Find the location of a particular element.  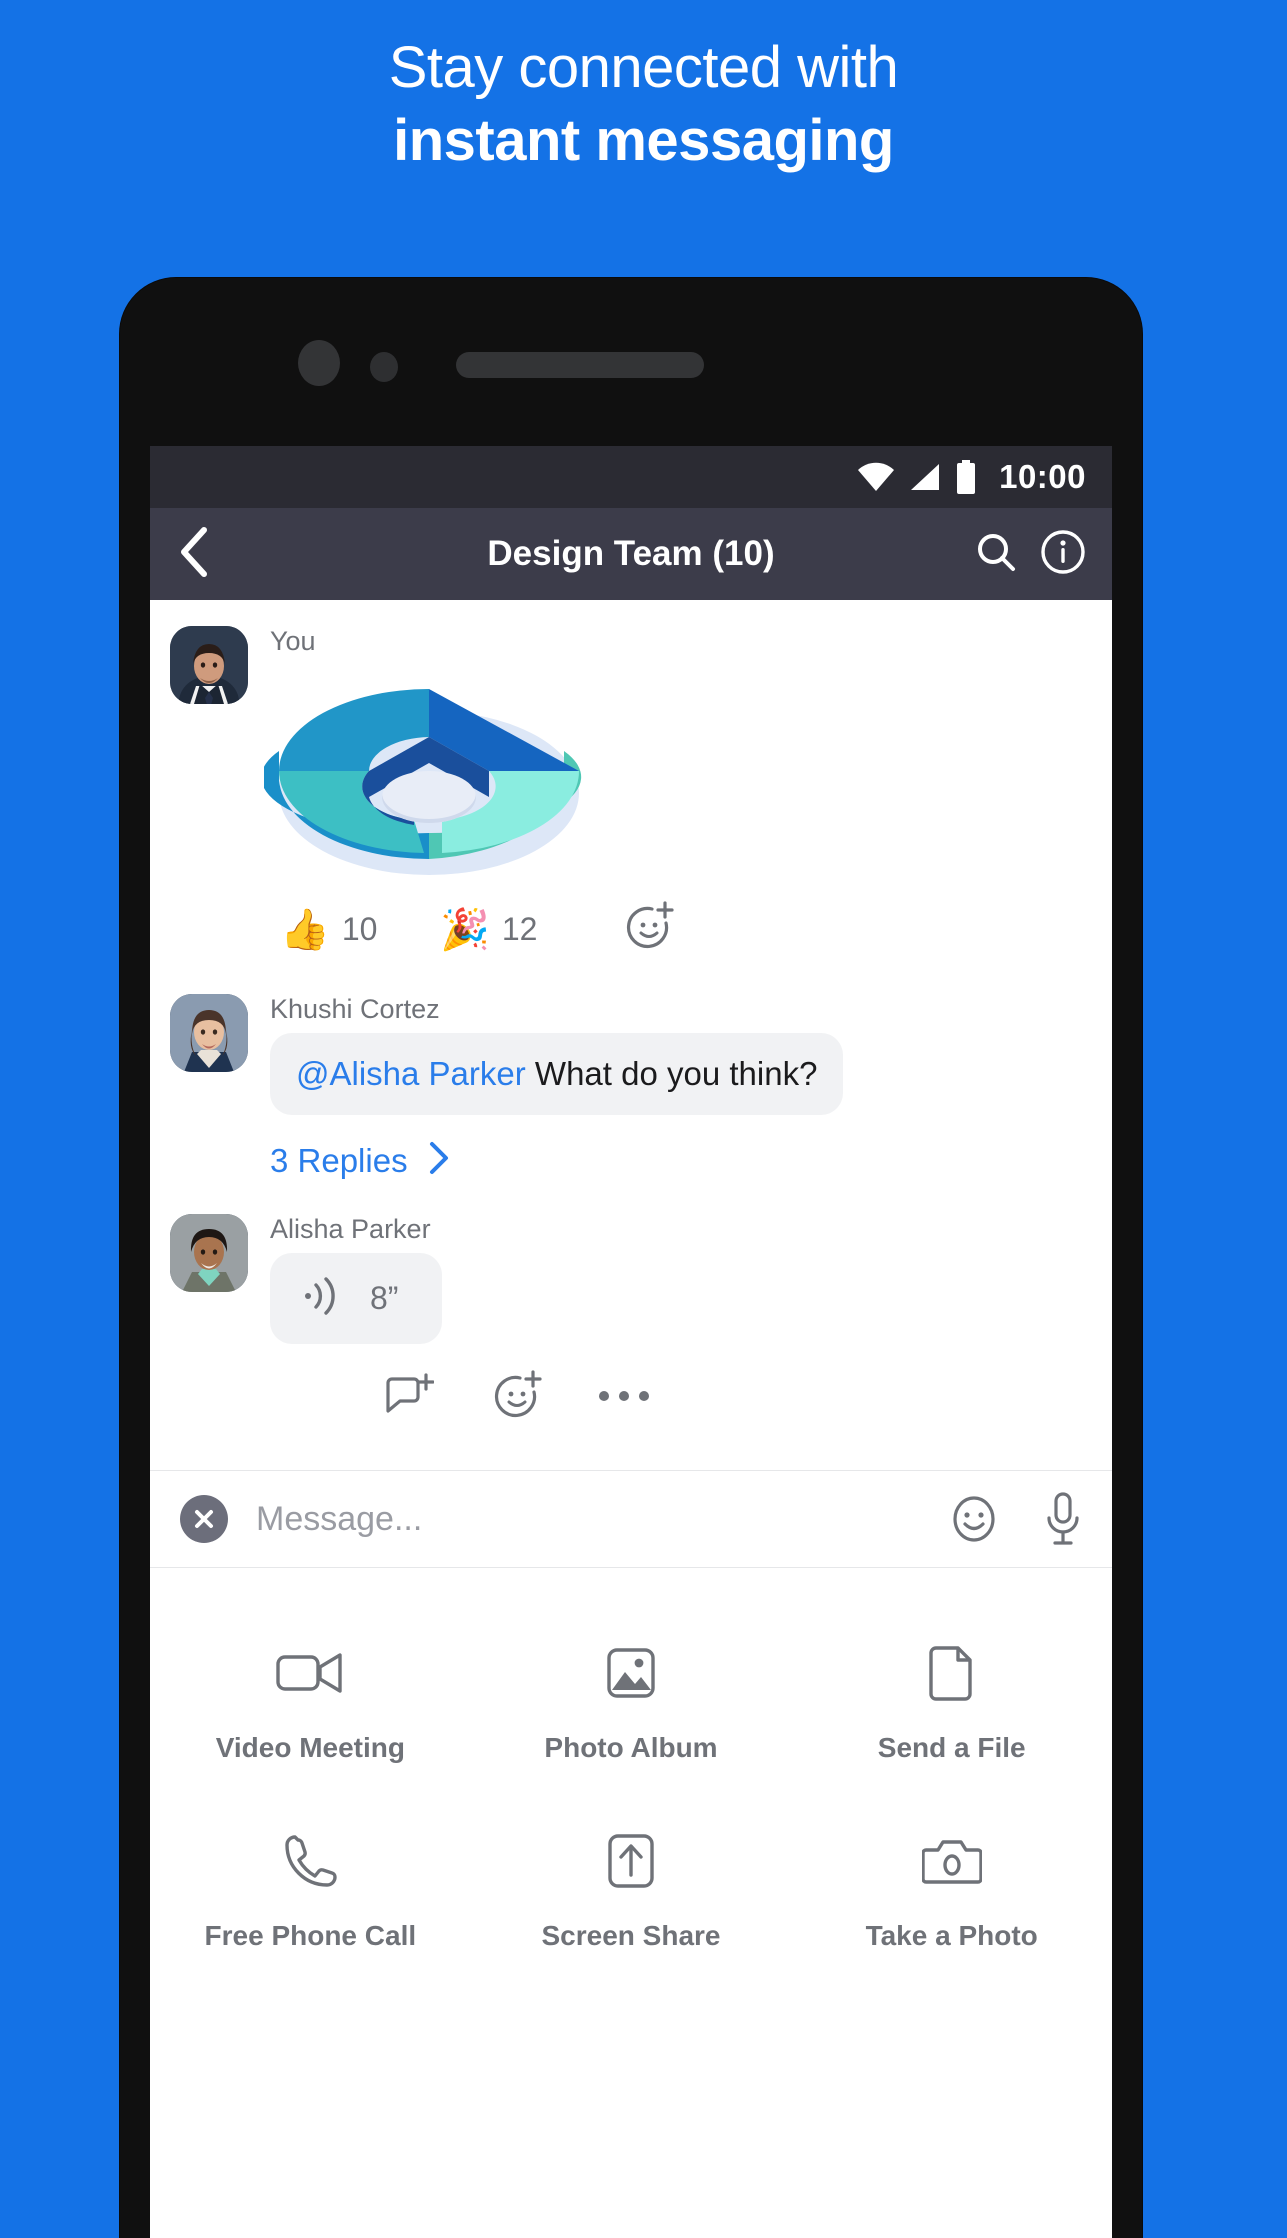

back-button is located at coordinates (204, 554).